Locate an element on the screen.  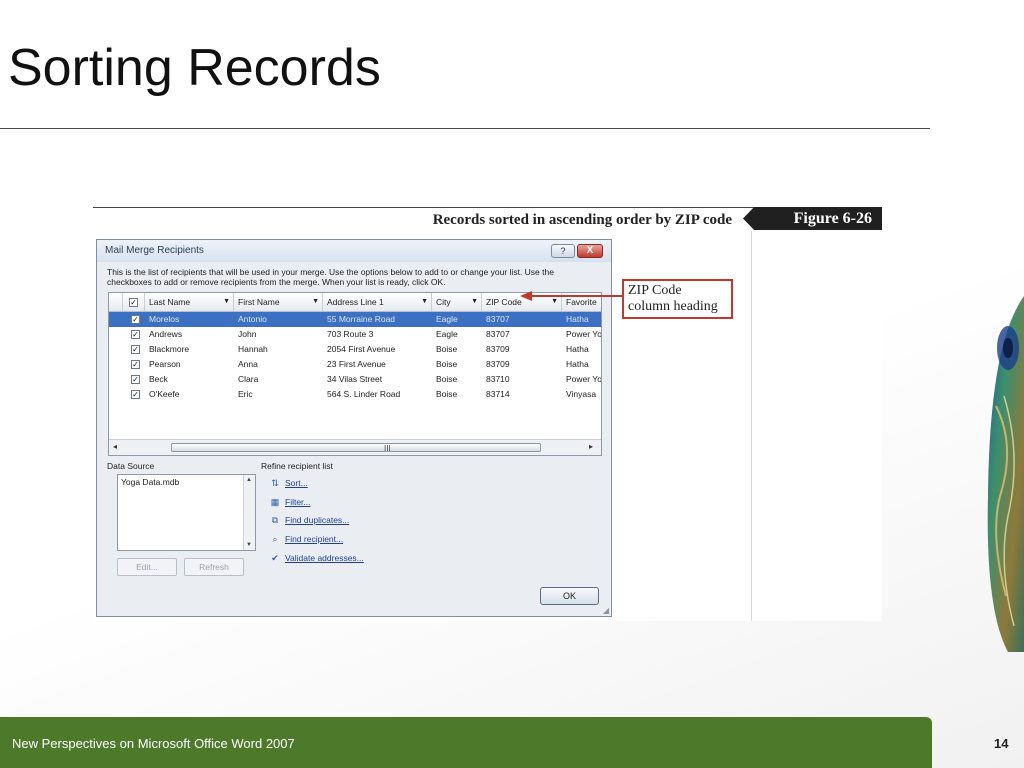
cell-city: Eagle is located at coordinates (447, 319).